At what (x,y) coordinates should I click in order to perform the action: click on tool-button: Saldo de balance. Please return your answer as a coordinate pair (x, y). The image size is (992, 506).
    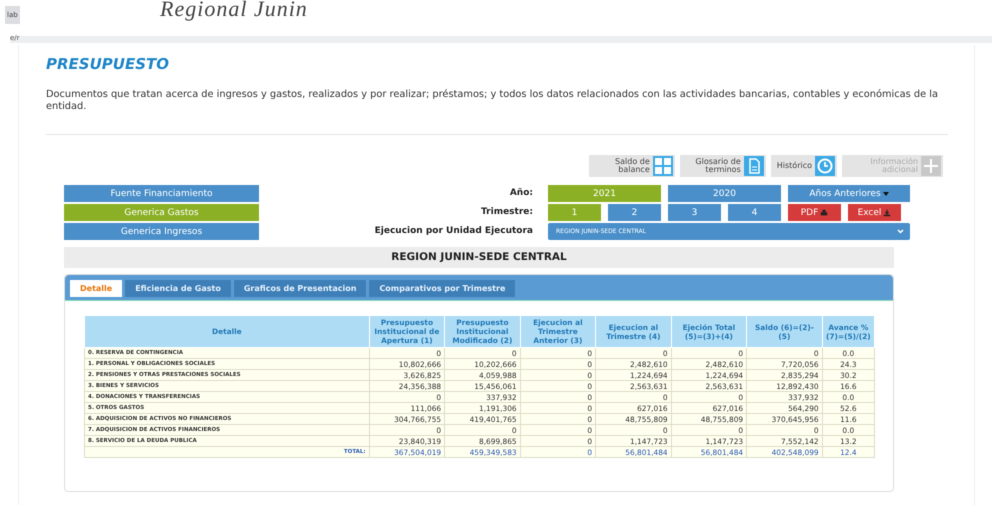
    Looking at the image, I should click on (631, 166).